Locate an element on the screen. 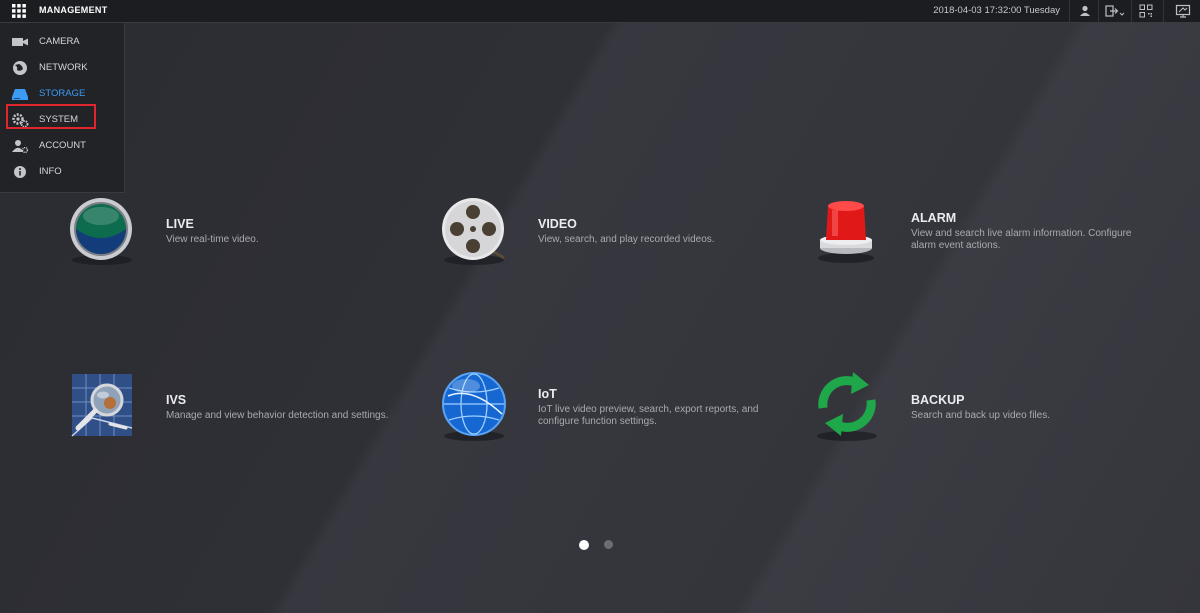 The width and height of the screenshot is (1200, 613). menu-item-label: INFO is located at coordinates (50, 171).